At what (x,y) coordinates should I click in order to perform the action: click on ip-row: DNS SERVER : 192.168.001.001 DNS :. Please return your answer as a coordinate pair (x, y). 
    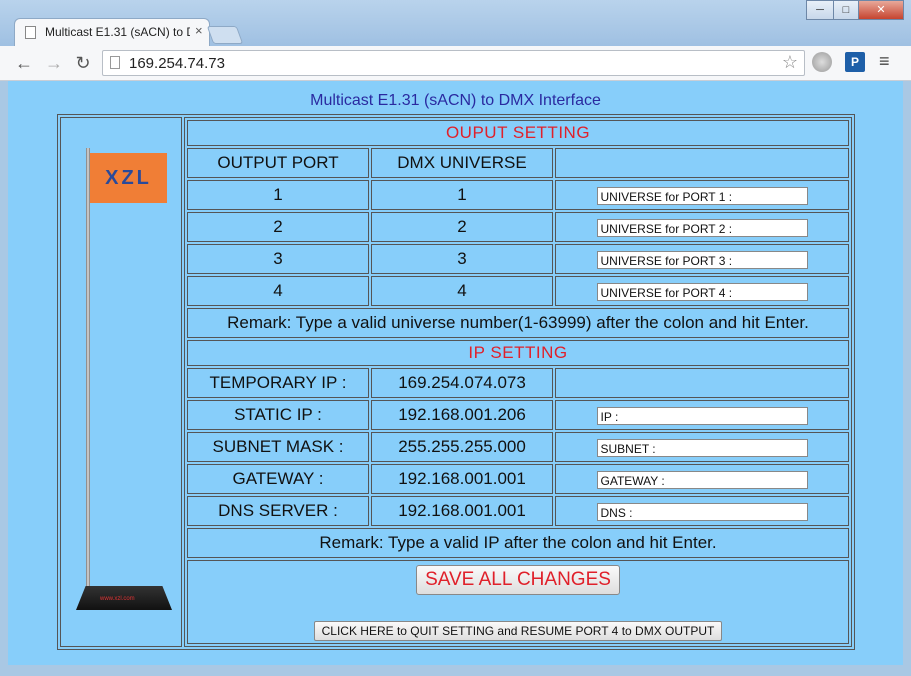
    Looking at the image, I should click on (518, 511).